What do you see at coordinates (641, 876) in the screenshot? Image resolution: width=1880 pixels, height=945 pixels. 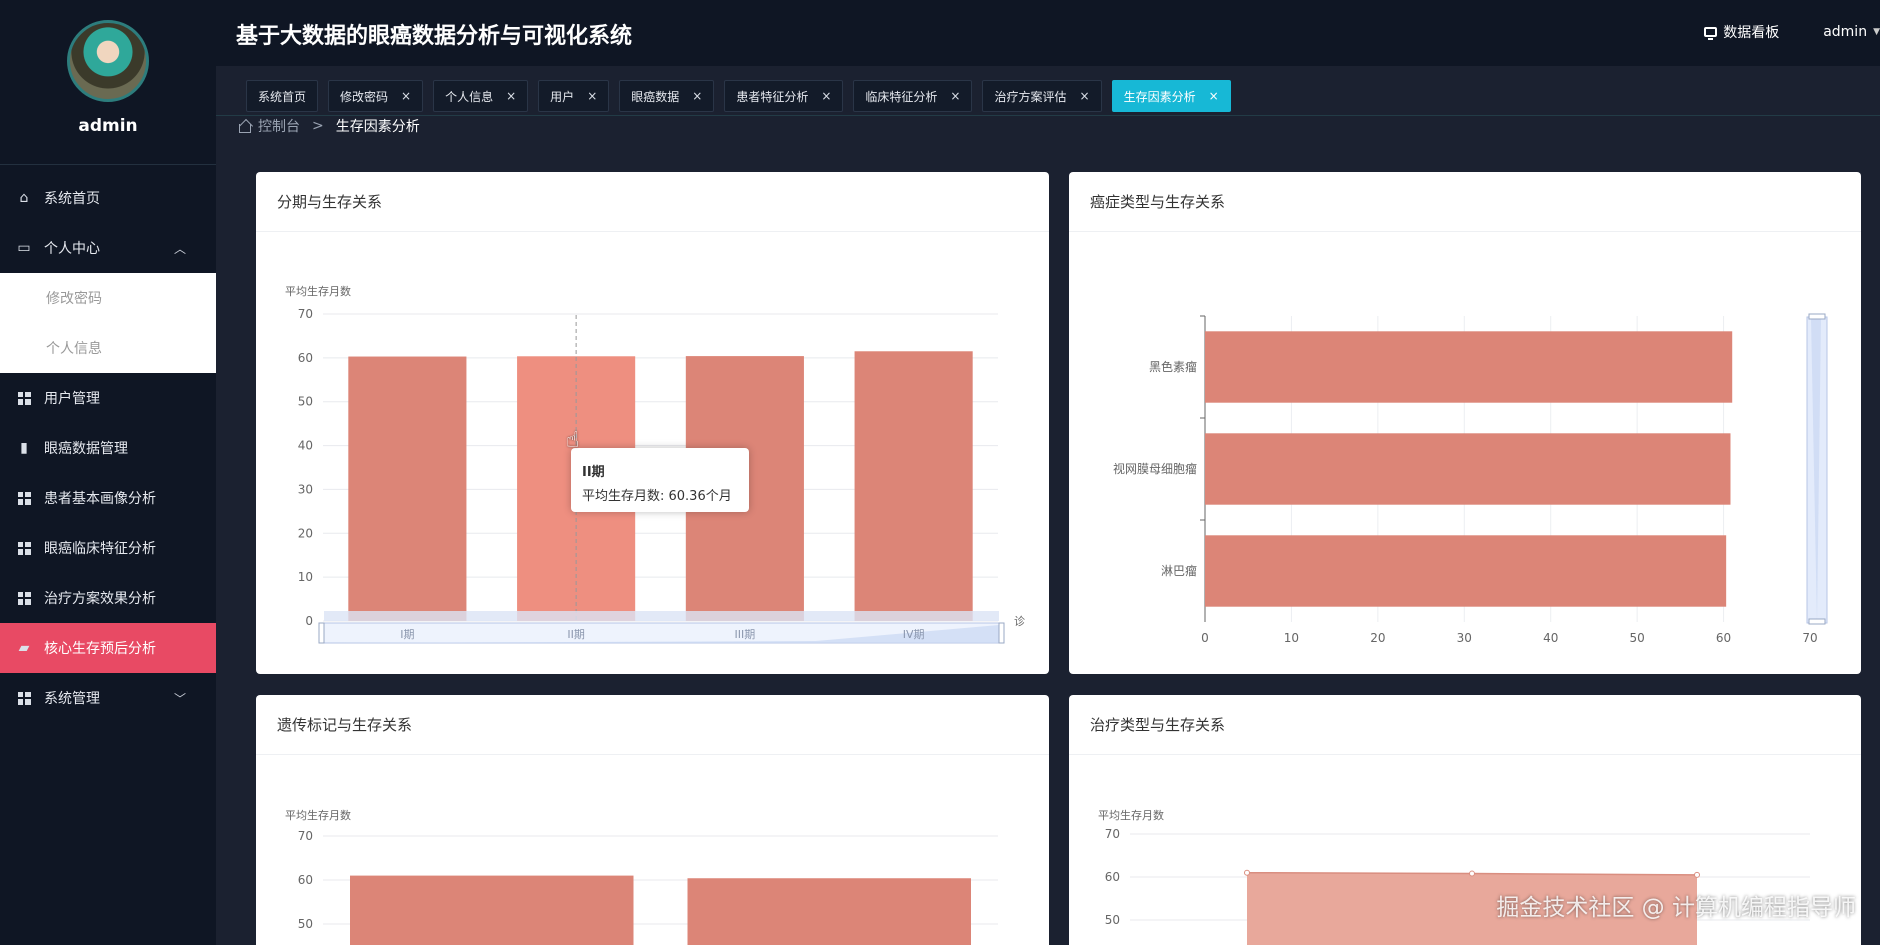 I see `genetic-marker-survival-chart: 平均生存月数 50 60 70` at bounding box center [641, 876].